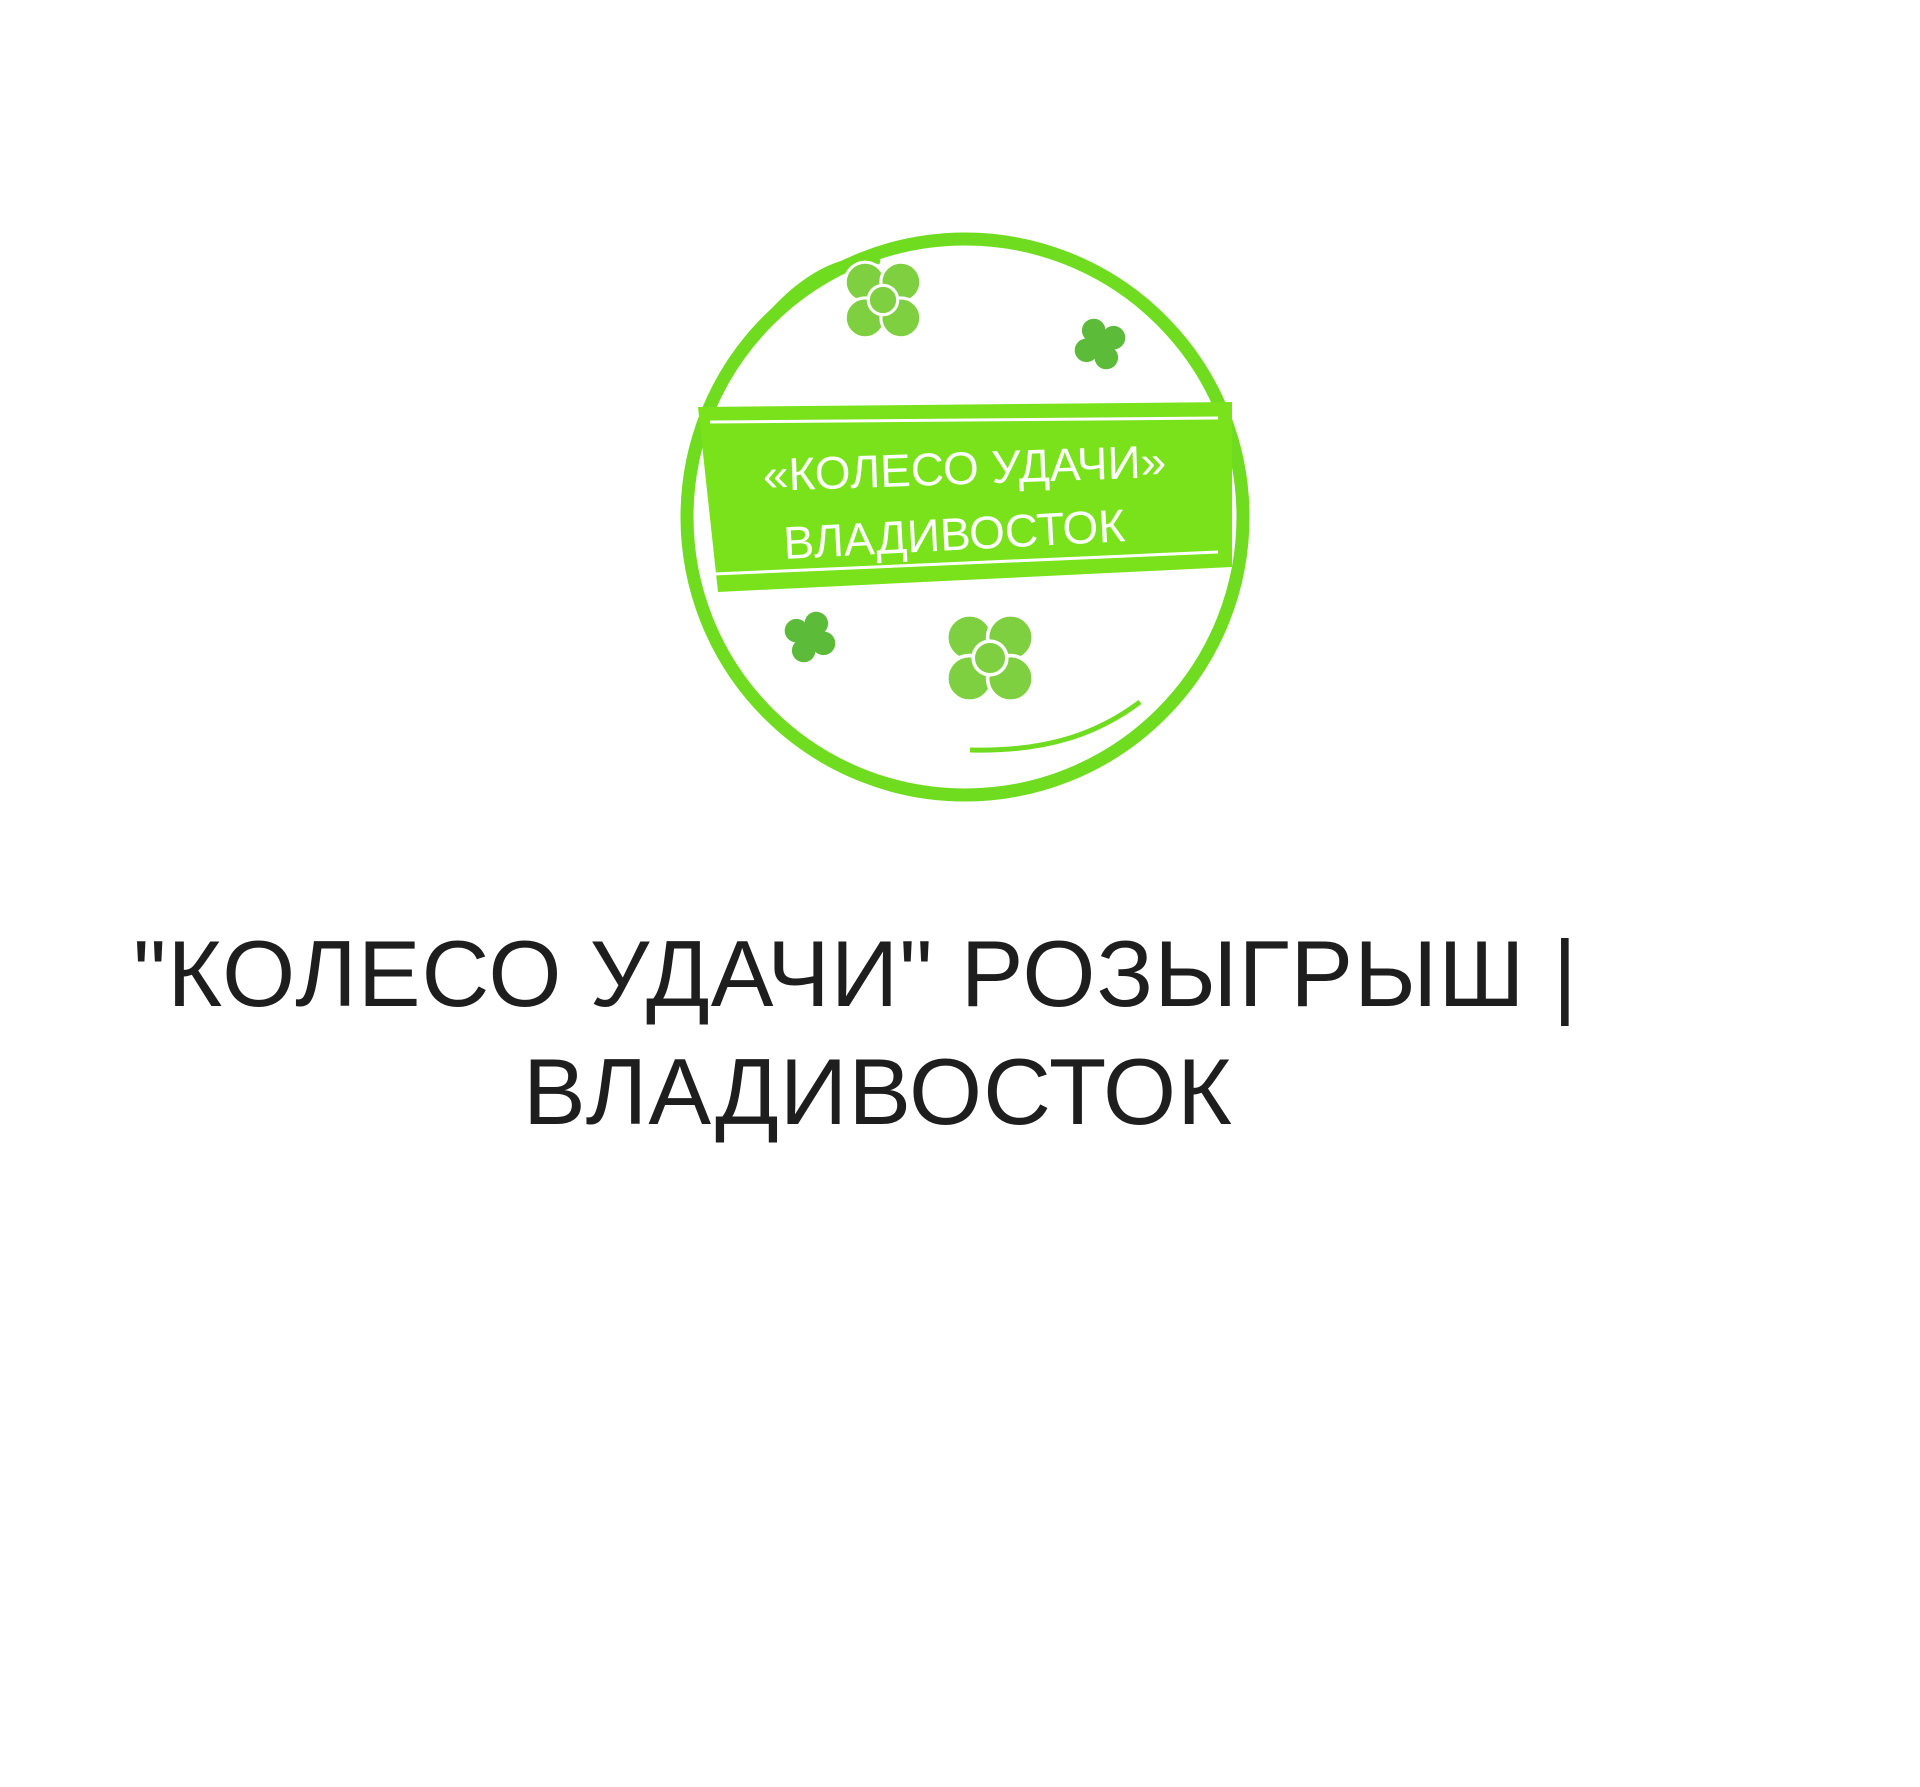 This screenshot has width=1920, height=1787. What do you see at coordinates (878, 1091) in the screenshot?
I see `page-title-line2: ВЛАДИВОСТОК` at bounding box center [878, 1091].